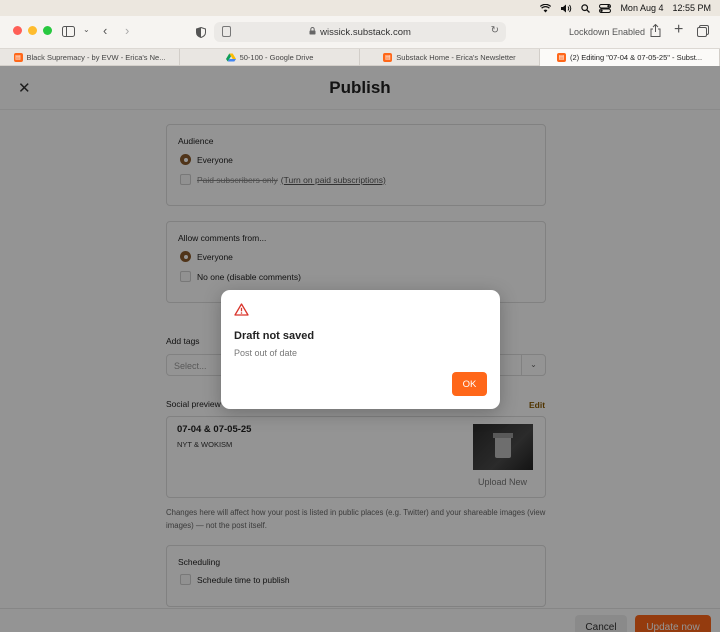 Image resolution: width=720 pixels, height=632 pixels. Describe the element at coordinates (127, 30) in the screenshot. I see `forward-button: ›` at that location.